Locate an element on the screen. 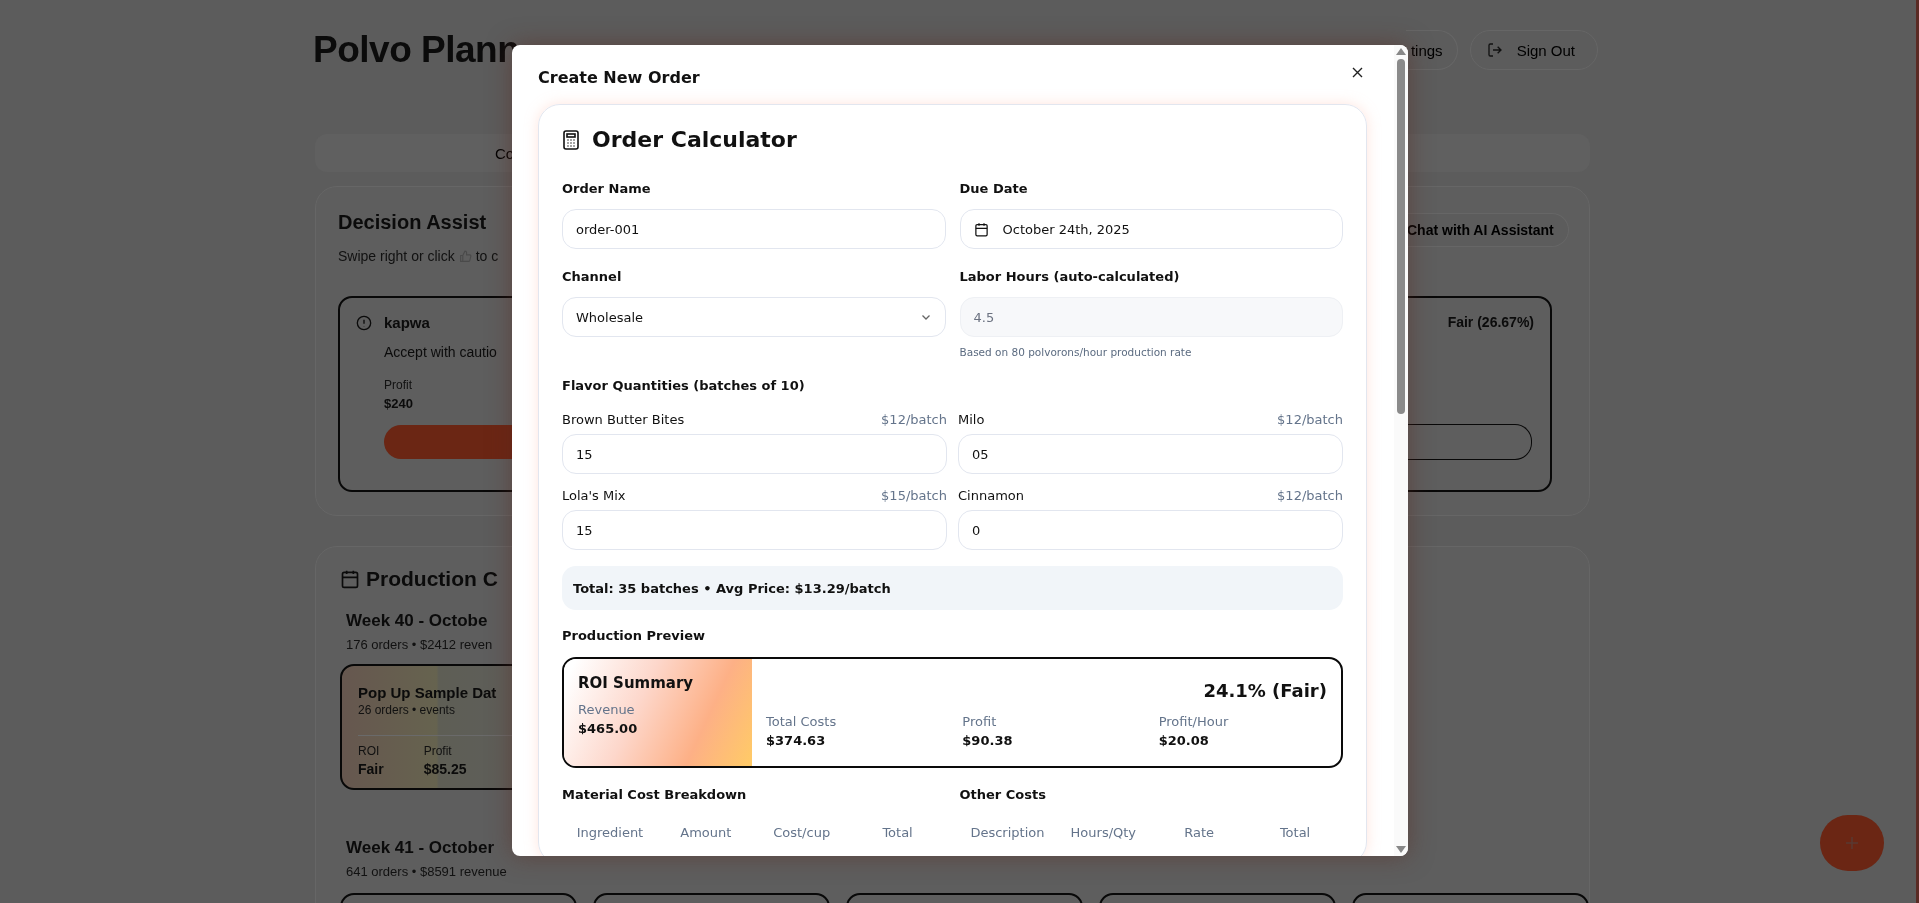 This screenshot has height=903, width=1919. instruction-text: to c is located at coordinates (487, 256).